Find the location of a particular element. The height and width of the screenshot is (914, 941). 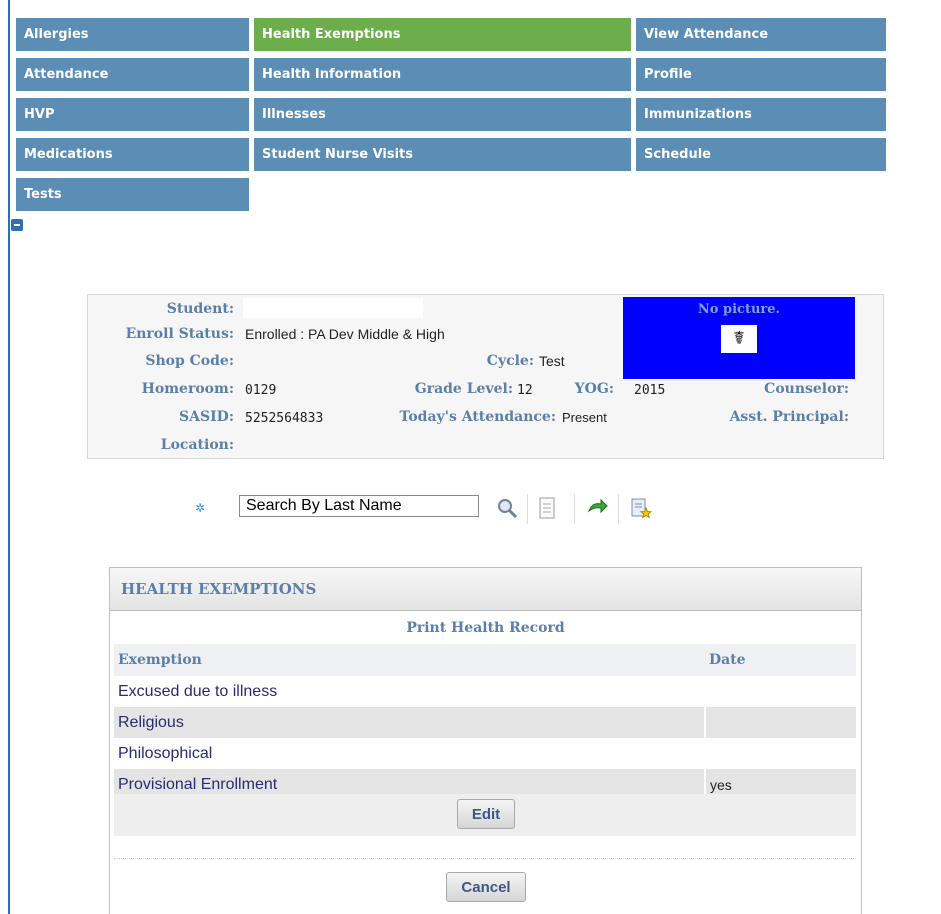

cancel-button: Cancel is located at coordinates (486, 887).